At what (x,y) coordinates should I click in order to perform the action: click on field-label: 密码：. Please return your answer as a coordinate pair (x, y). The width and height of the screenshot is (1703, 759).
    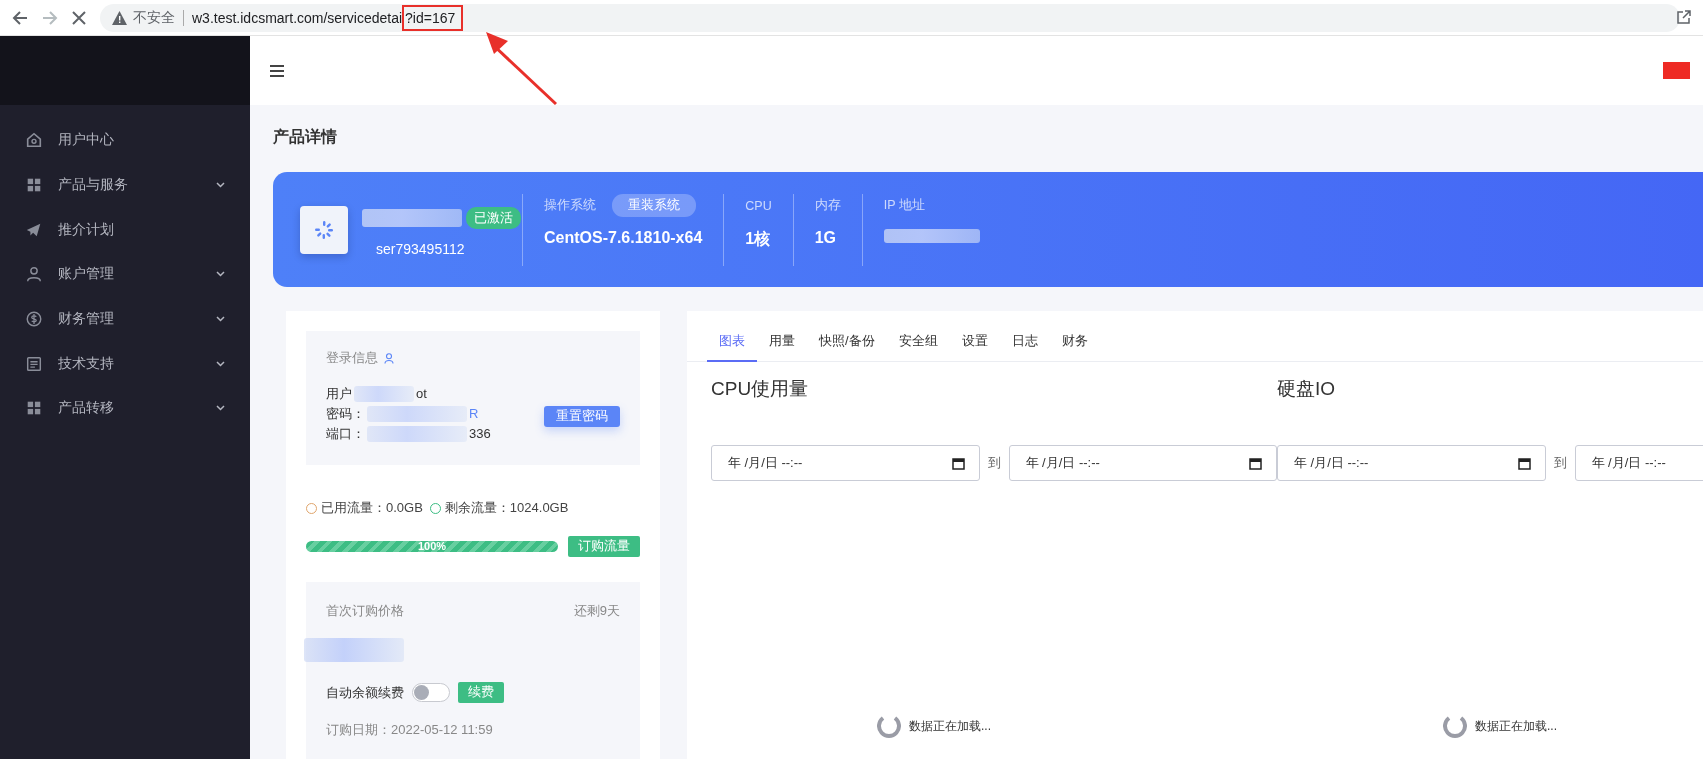
    Looking at the image, I should click on (345, 414).